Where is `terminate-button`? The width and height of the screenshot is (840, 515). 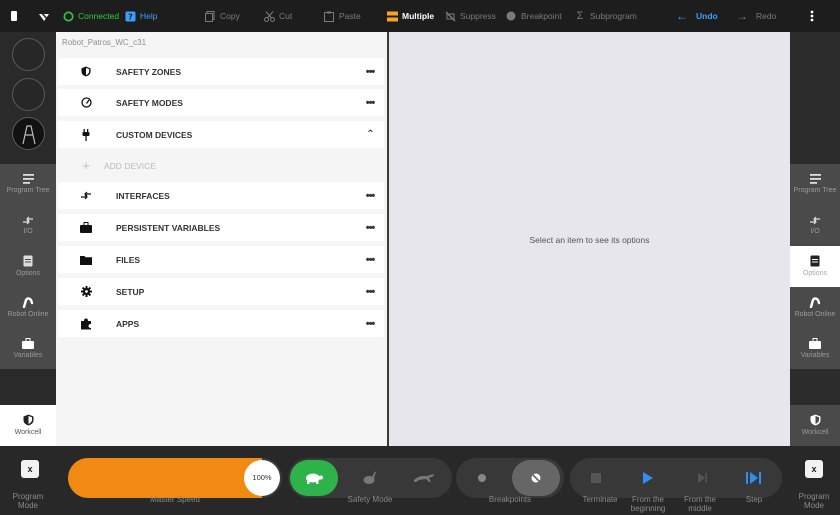
terminate-button is located at coordinates (596, 478).